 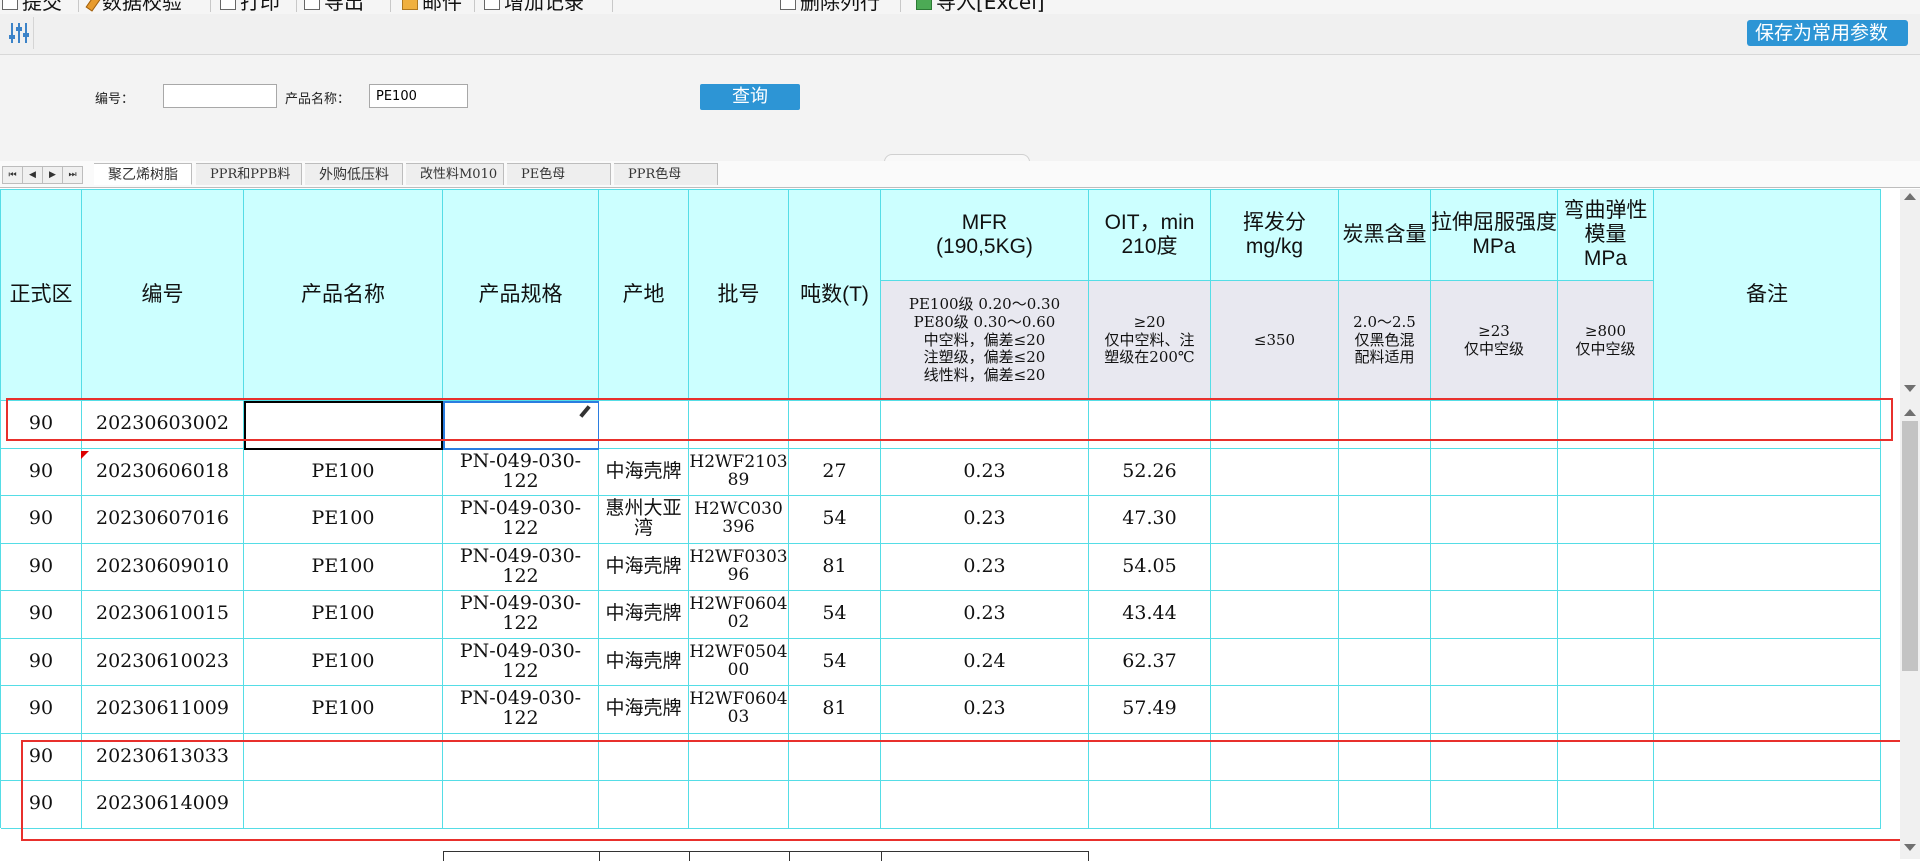 I want to click on import-excel-menu-item: 导入[Excel], so click(x=980, y=7).